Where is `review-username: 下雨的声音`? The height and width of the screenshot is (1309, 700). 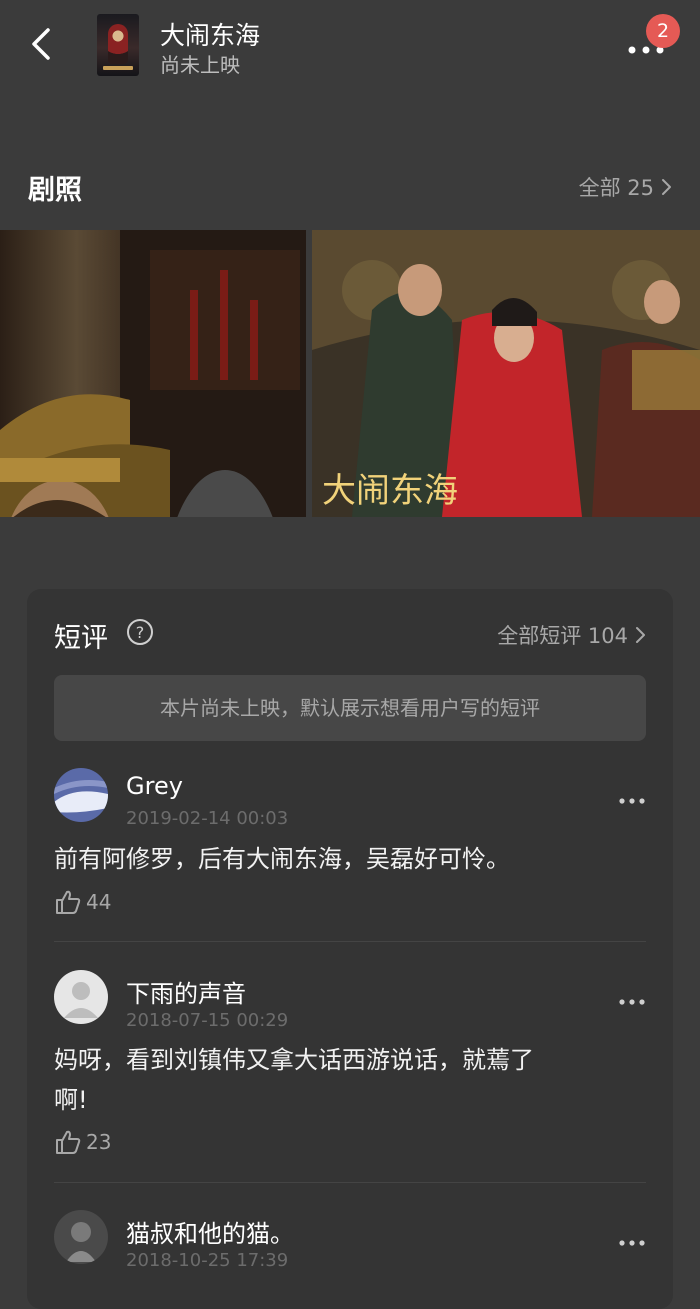 review-username: 下雨的声音 is located at coordinates (186, 991).